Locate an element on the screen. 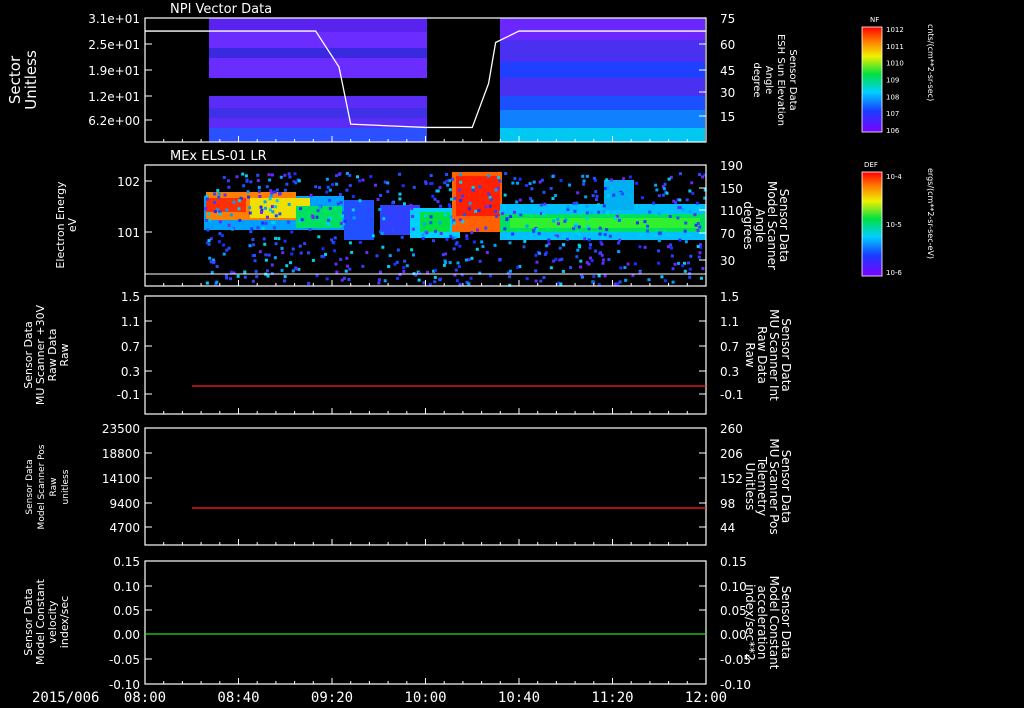 This screenshot has width=1024, height=708. time-tick-label: 10:00 is located at coordinates (425, 698).